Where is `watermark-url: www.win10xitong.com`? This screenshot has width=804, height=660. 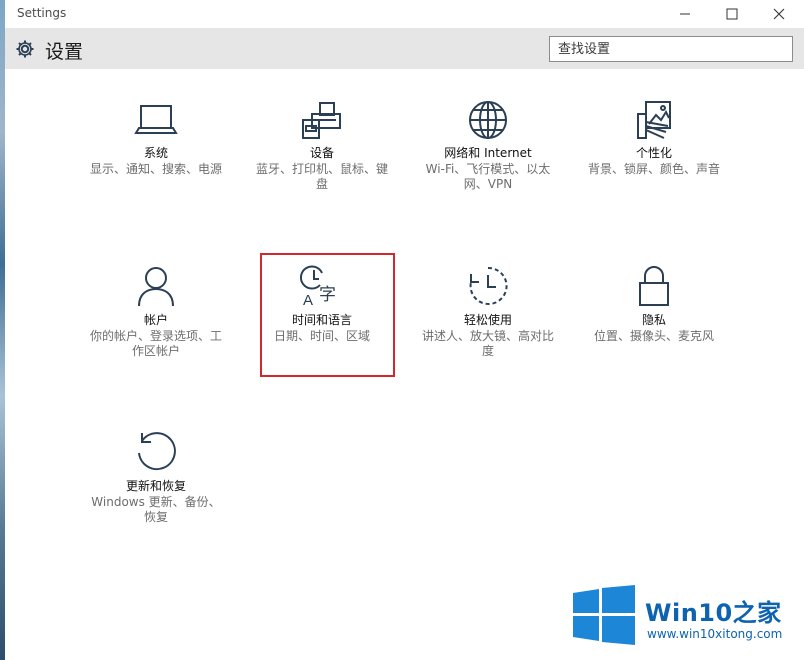
watermark-url: www.win10xitong.com is located at coordinates (715, 634).